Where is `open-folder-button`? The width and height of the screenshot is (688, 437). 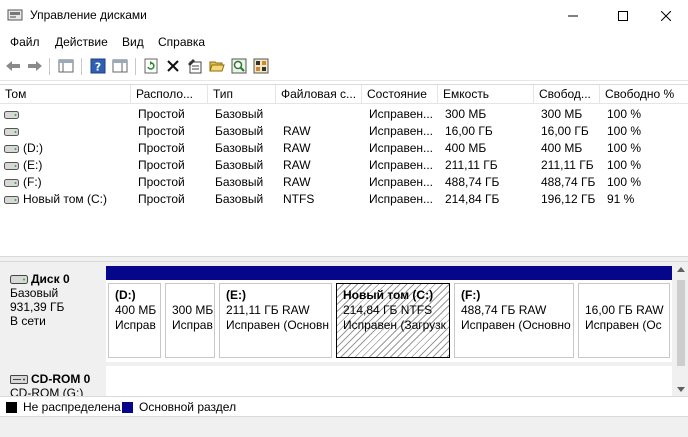 open-folder-button is located at coordinates (217, 66).